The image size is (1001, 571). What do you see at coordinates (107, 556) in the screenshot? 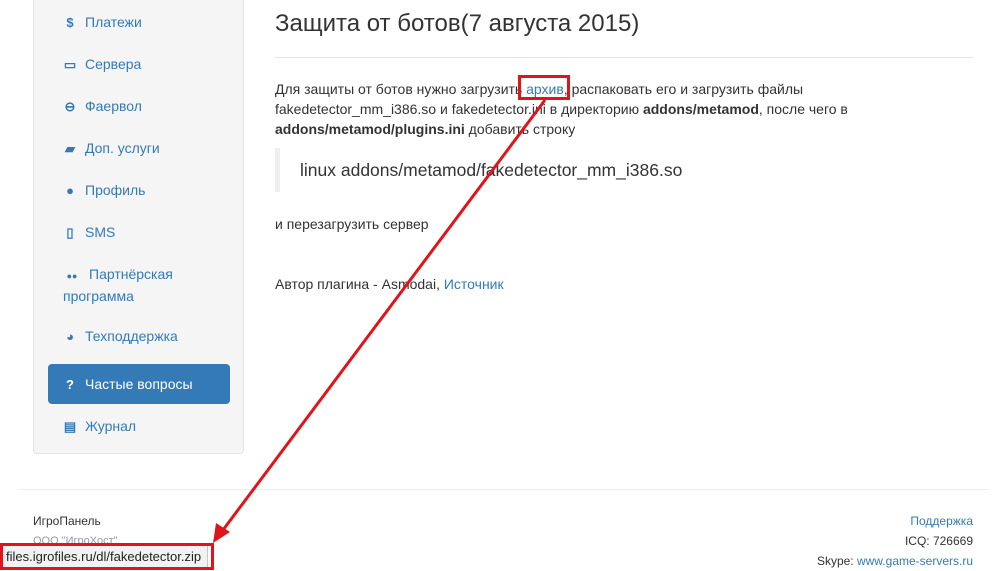
I see `status-url-highlight` at bounding box center [107, 556].